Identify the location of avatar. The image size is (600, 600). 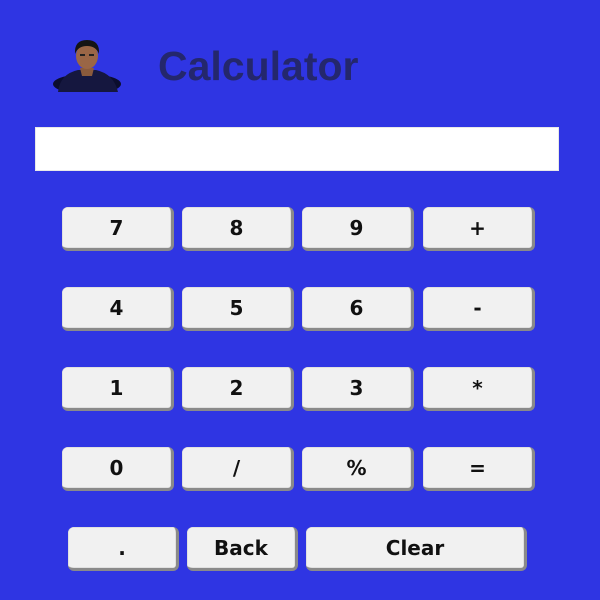
(87, 66).